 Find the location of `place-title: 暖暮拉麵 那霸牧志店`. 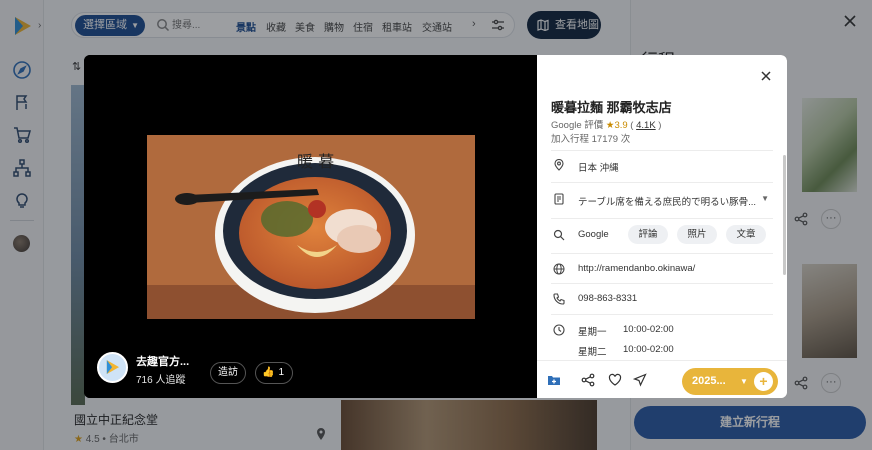

place-title: 暖暮拉麵 那霸牧志店 is located at coordinates (611, 107).